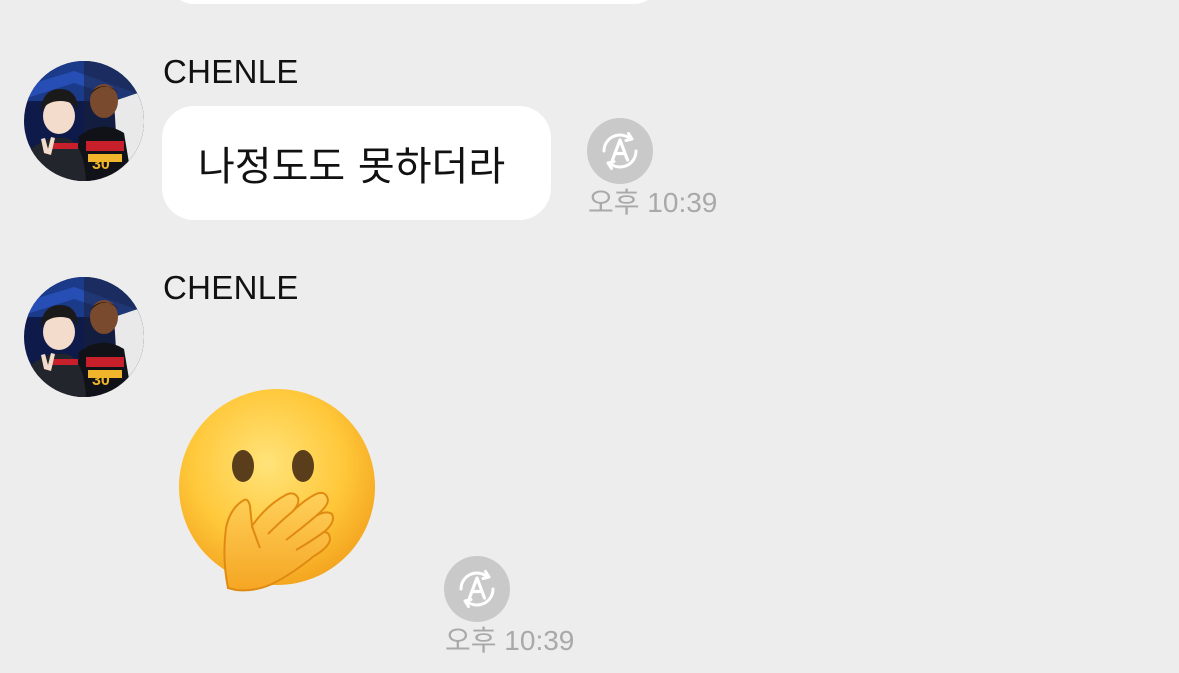 The width and height of the screenshot is (1179, 673). What do you see at coordinates (357, 163) in the screenshot?
I see `message-bubble: 나정도도 못하더라` at bounding box center [357, 163].